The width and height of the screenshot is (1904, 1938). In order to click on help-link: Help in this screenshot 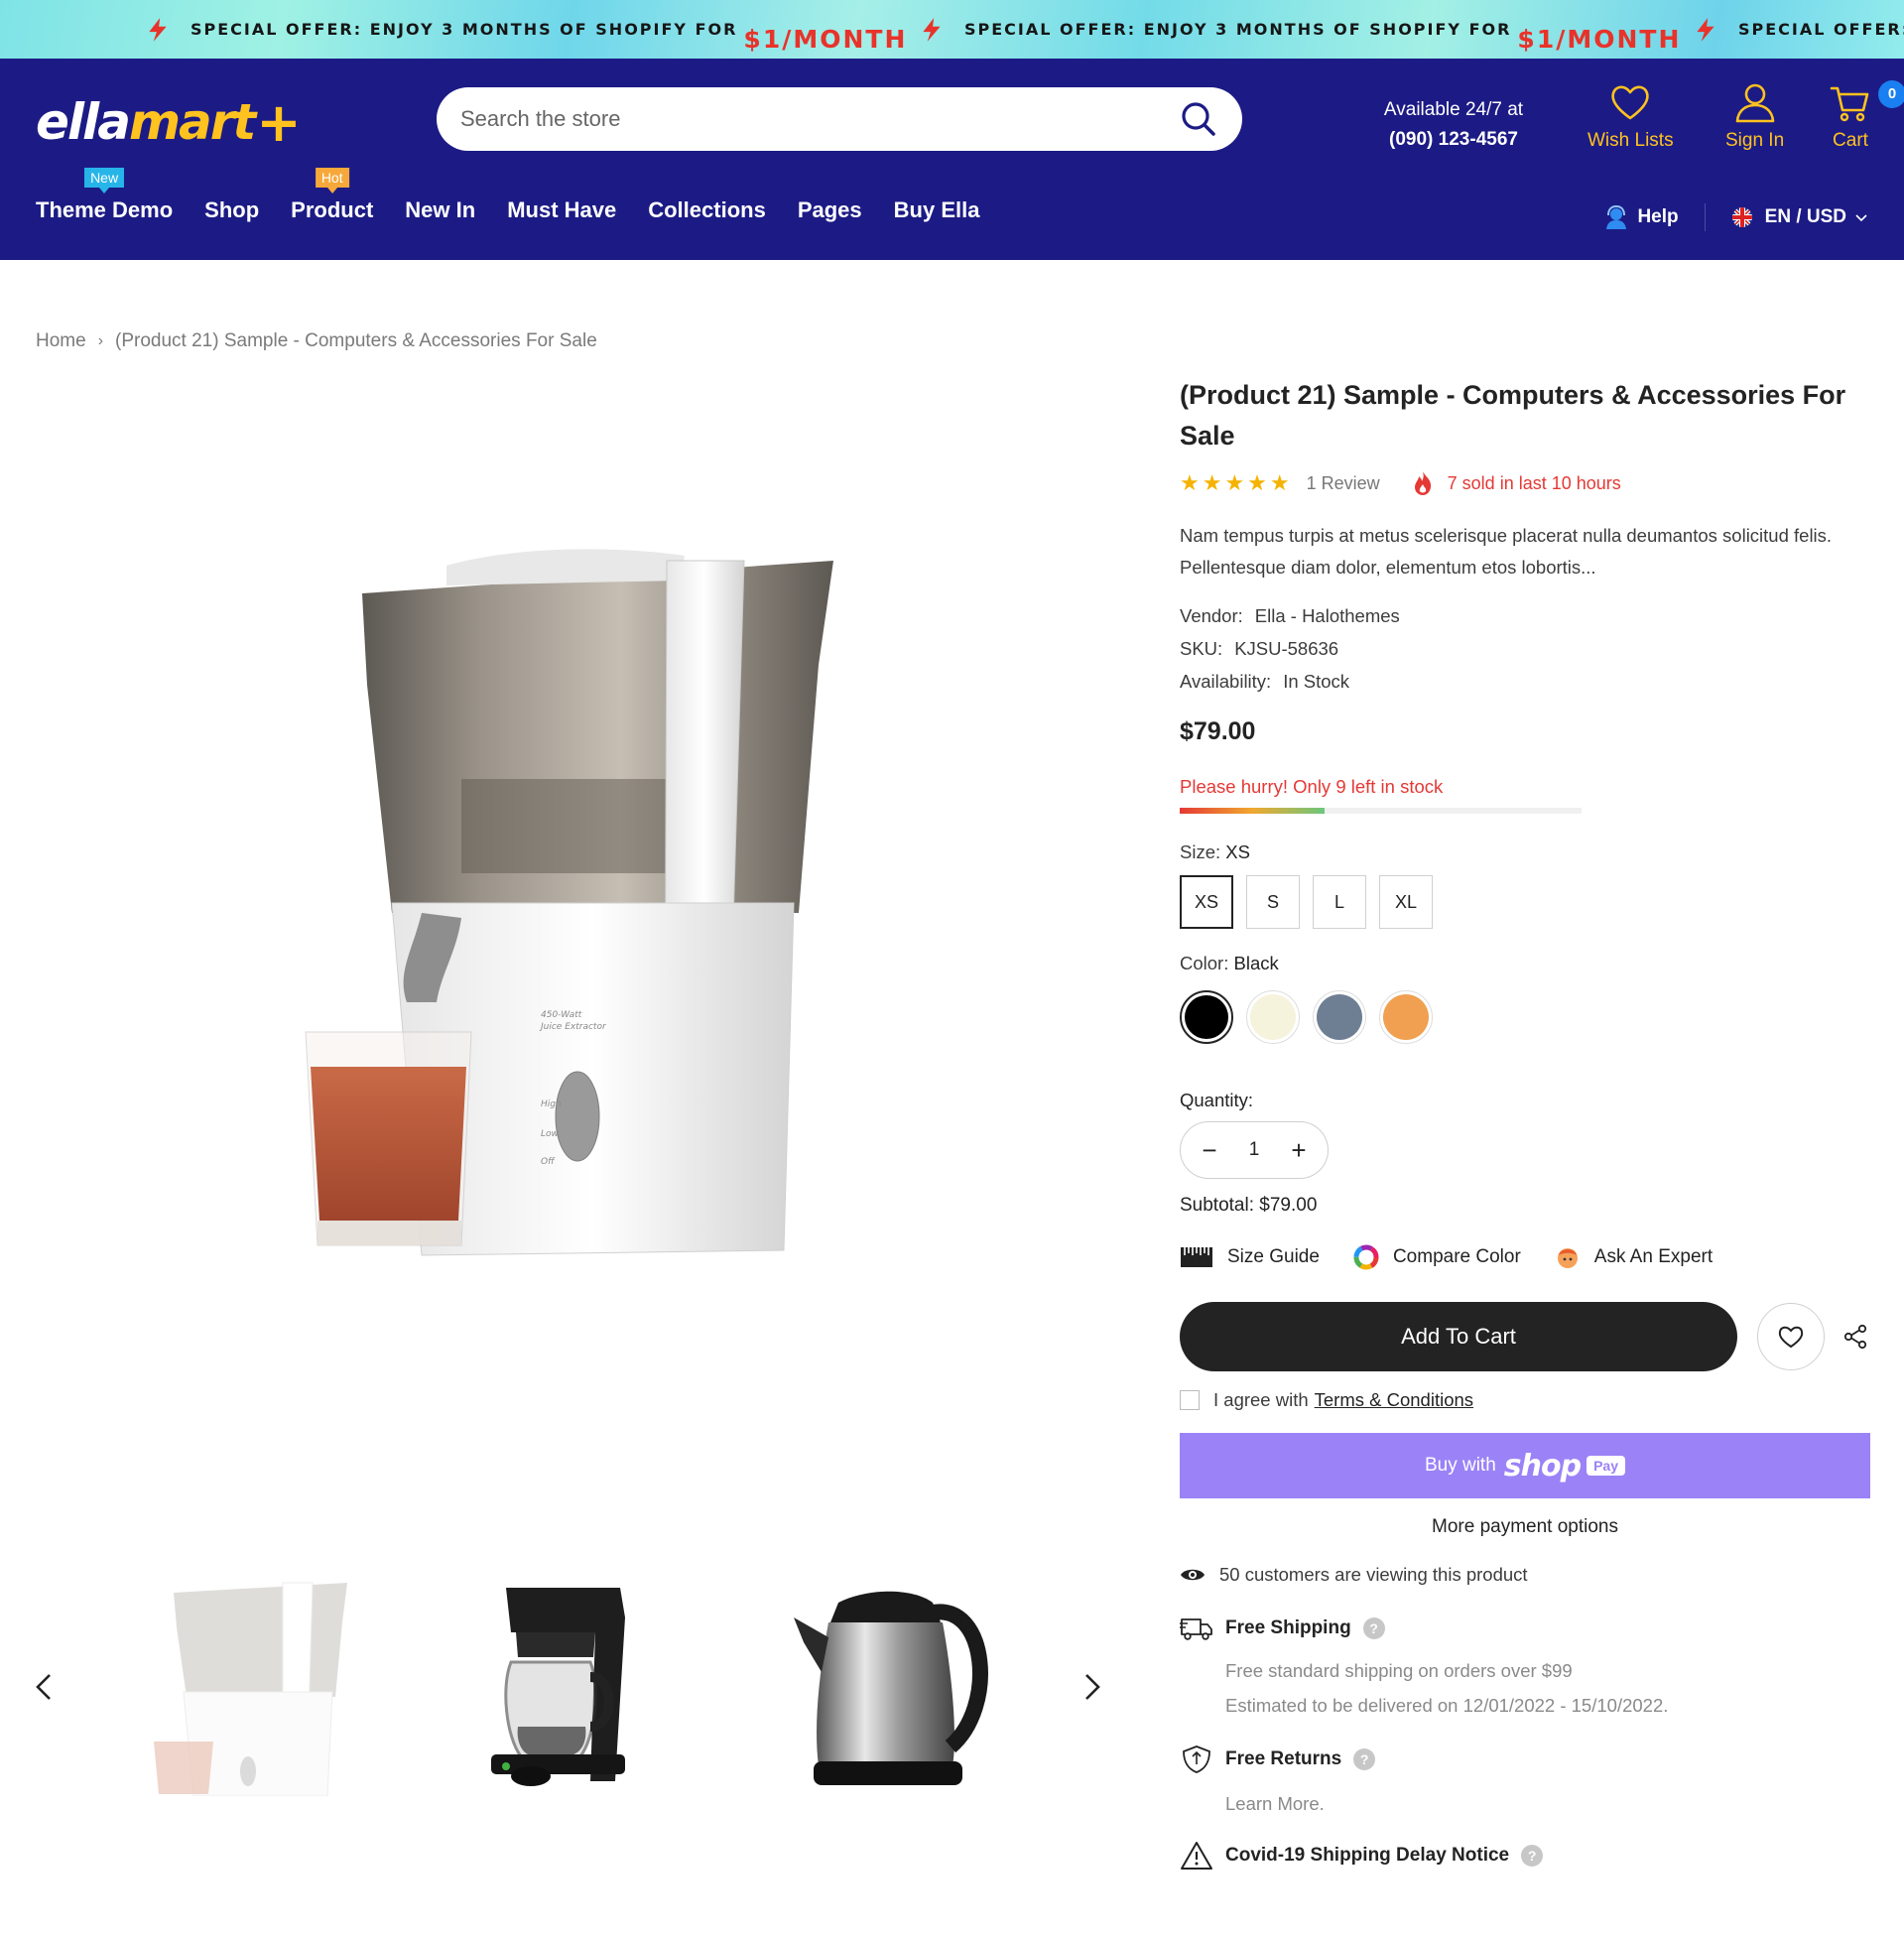, I will do `click(1641, 217)`.